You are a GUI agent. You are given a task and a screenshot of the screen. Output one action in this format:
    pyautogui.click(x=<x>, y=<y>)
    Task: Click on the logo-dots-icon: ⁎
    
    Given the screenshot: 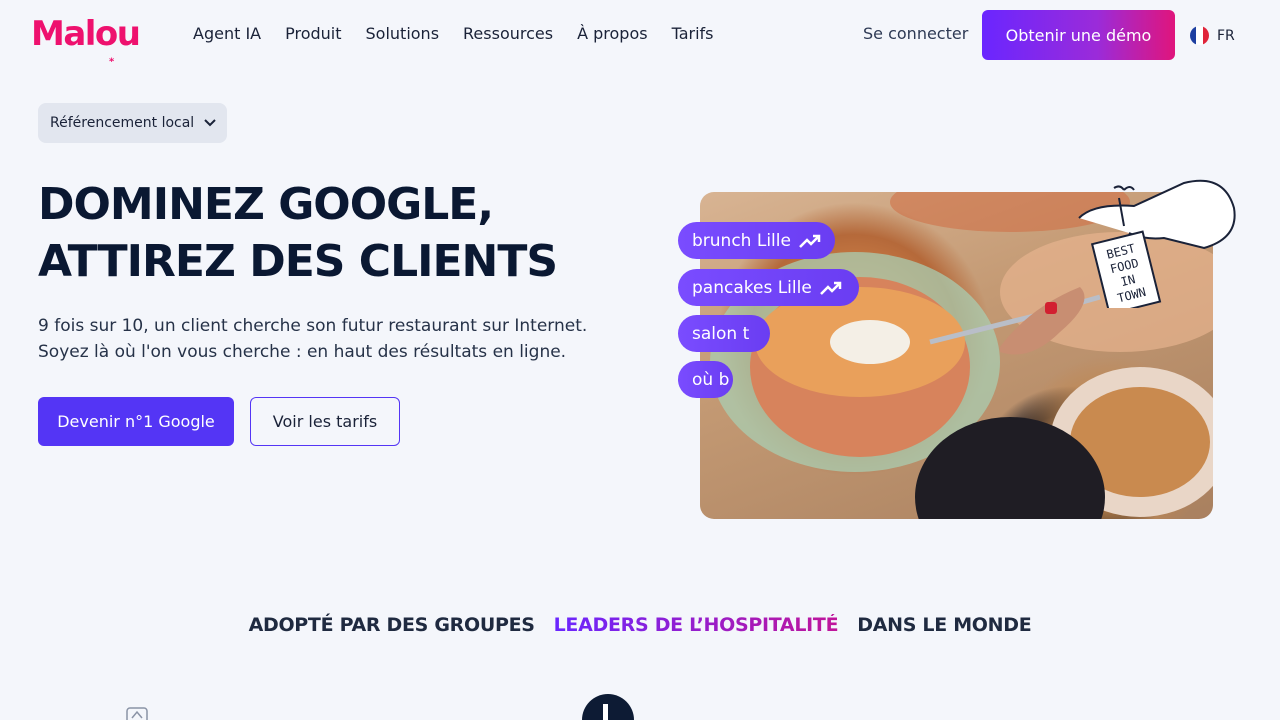 What is the action you would take?
    pyautogui.click(x=112, y=59)
    